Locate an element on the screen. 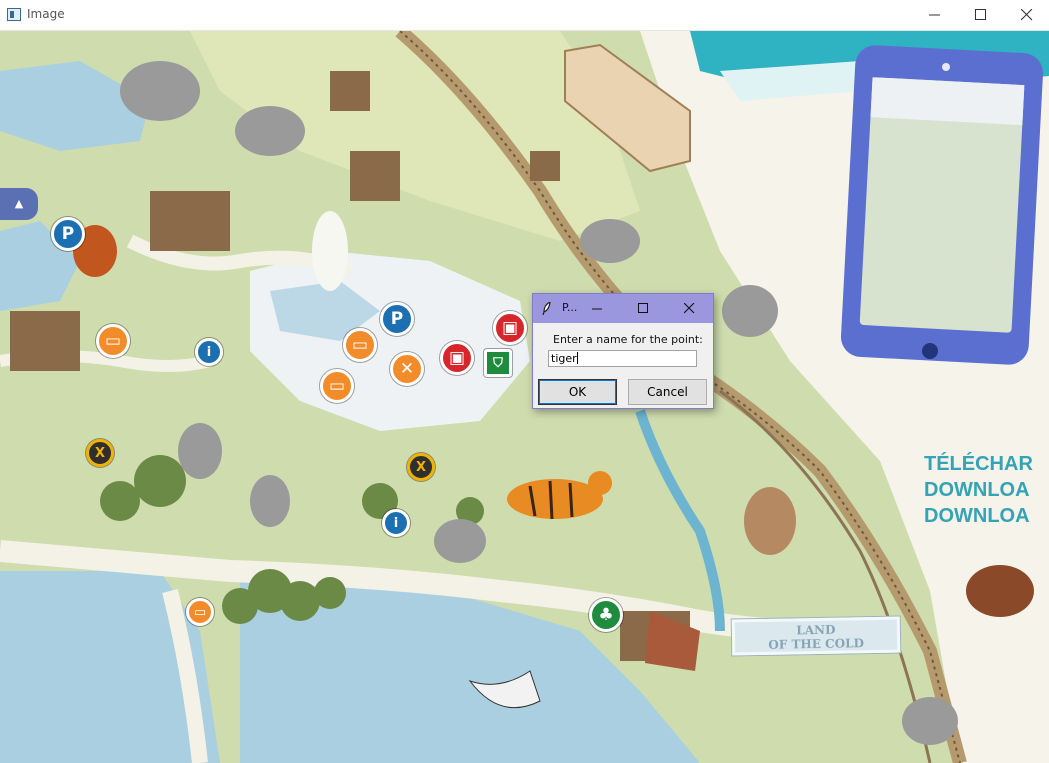 The image size is (1049, 763). text-caret is located at coordinates (577, 358).